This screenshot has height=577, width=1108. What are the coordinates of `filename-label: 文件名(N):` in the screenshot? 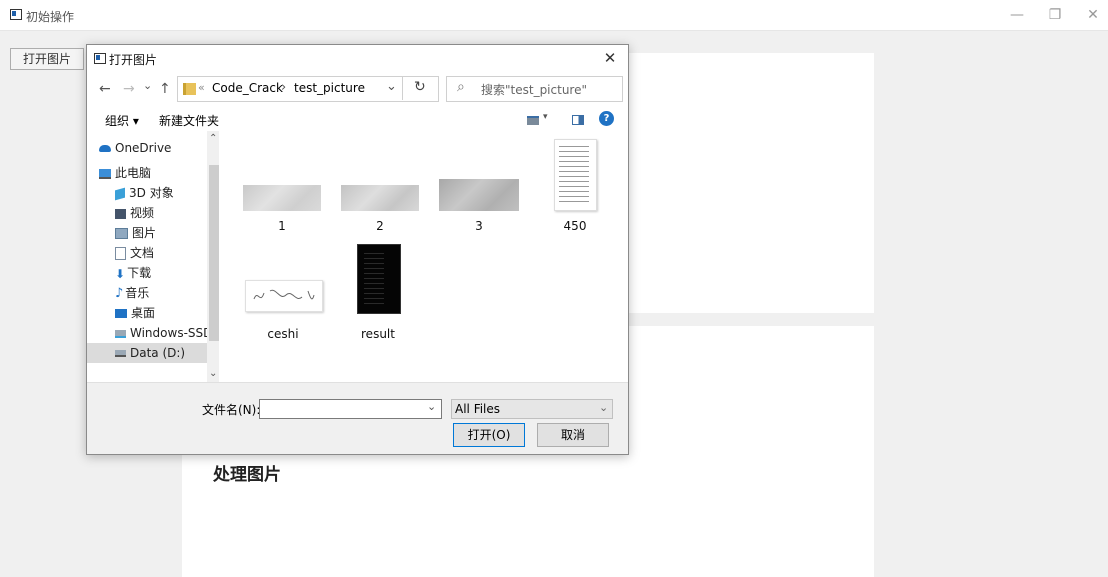 It's located at (231, 410).